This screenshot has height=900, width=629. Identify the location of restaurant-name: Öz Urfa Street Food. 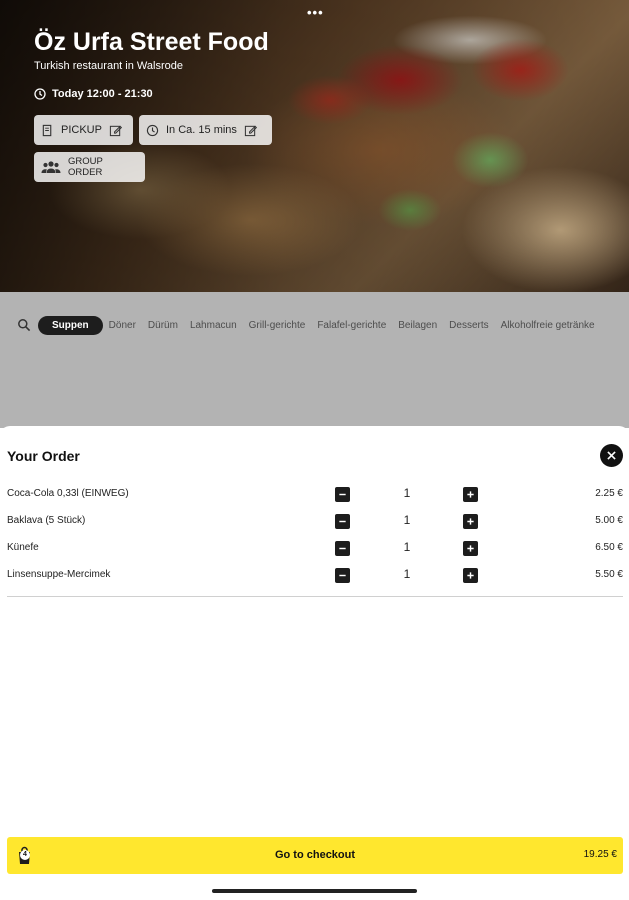
(151, 42).